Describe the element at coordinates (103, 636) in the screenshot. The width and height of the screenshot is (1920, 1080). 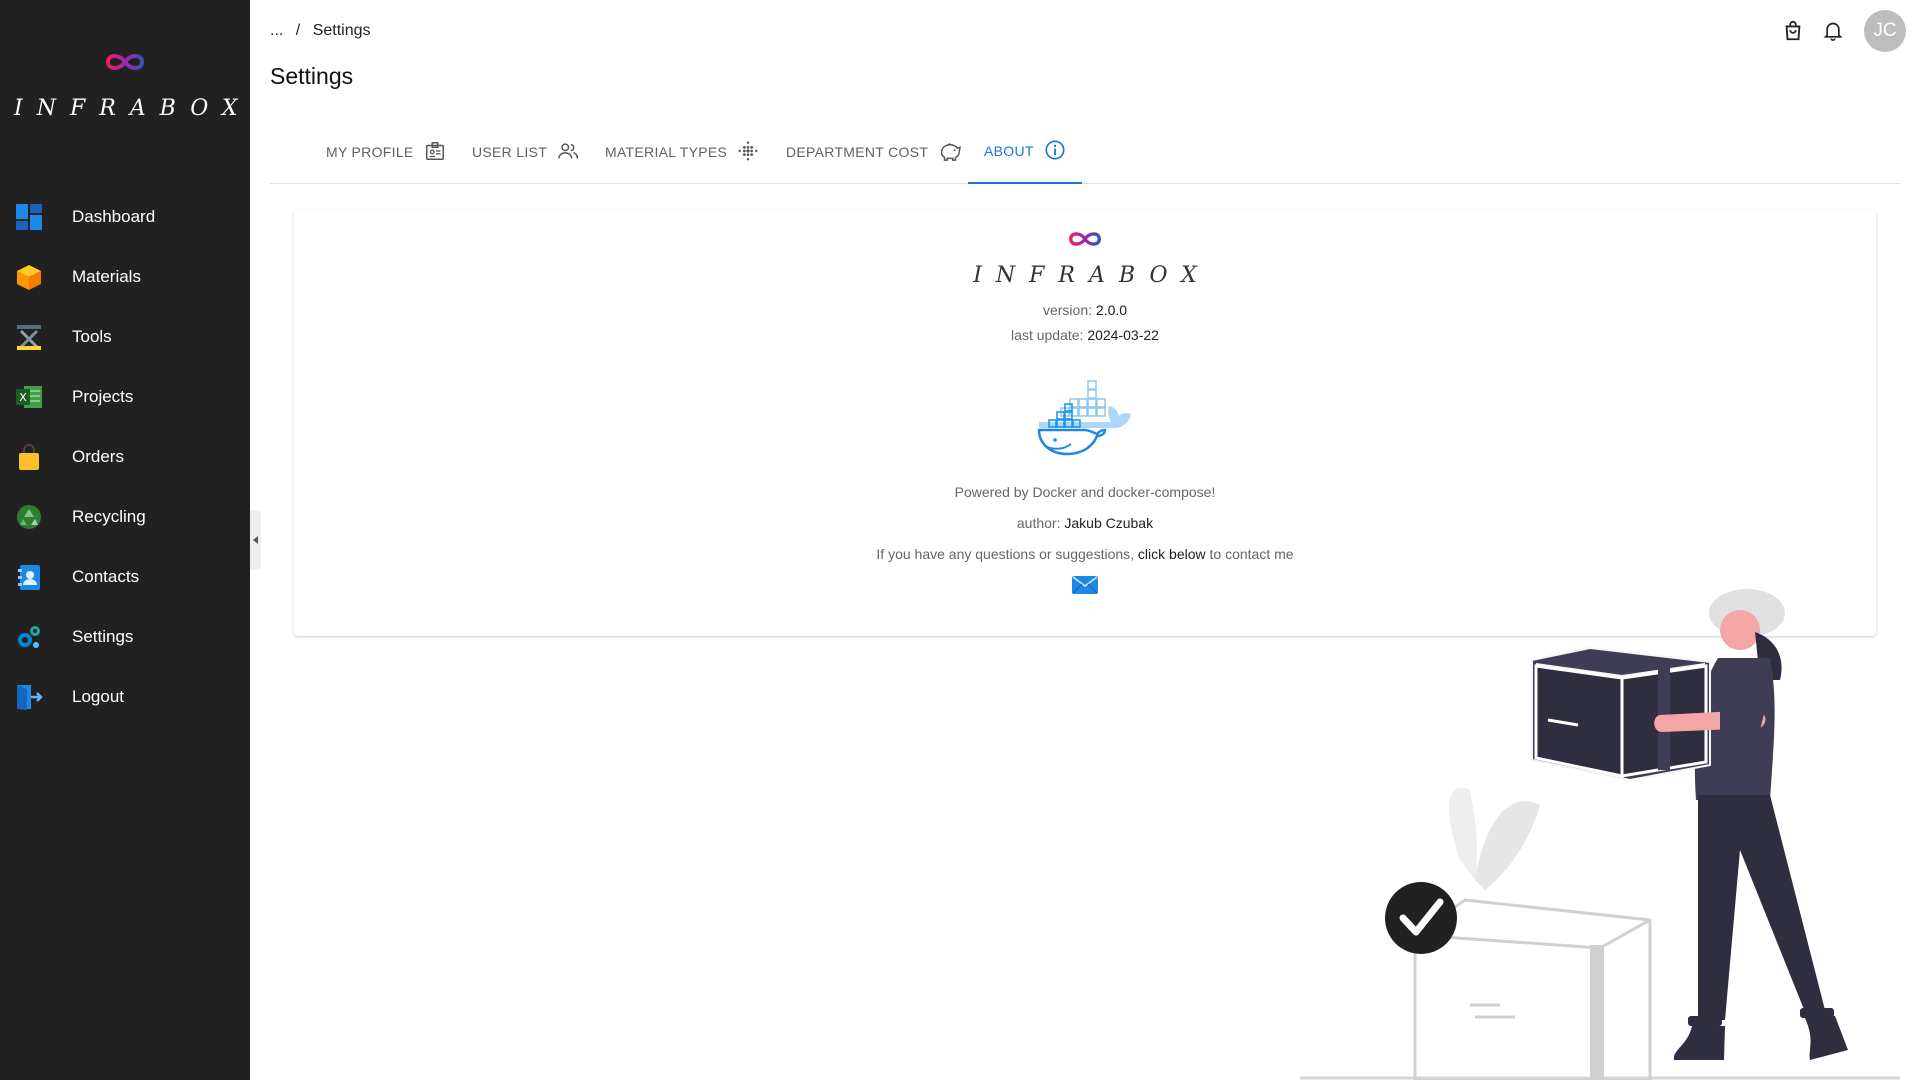
I see `sidebar-item-label: Settings` at that location.